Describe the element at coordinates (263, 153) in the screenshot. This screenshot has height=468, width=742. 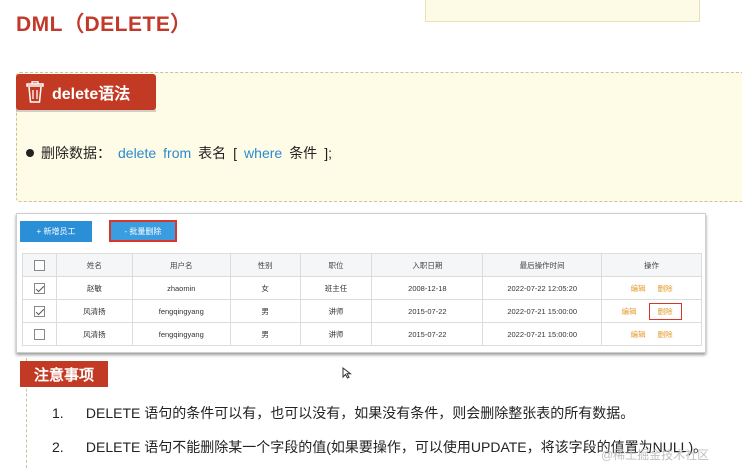
I see `keyword-where: where` at that location.